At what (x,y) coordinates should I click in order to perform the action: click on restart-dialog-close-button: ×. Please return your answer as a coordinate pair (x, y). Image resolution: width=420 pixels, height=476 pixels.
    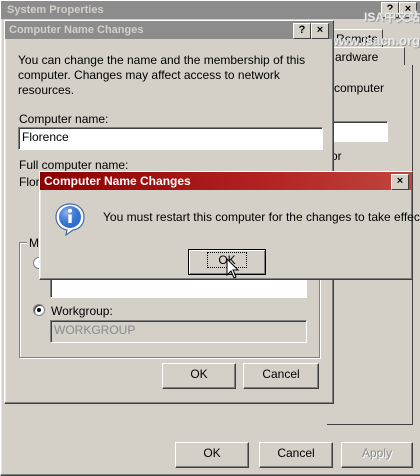
    Looking at the image, I should click on (400, 182).